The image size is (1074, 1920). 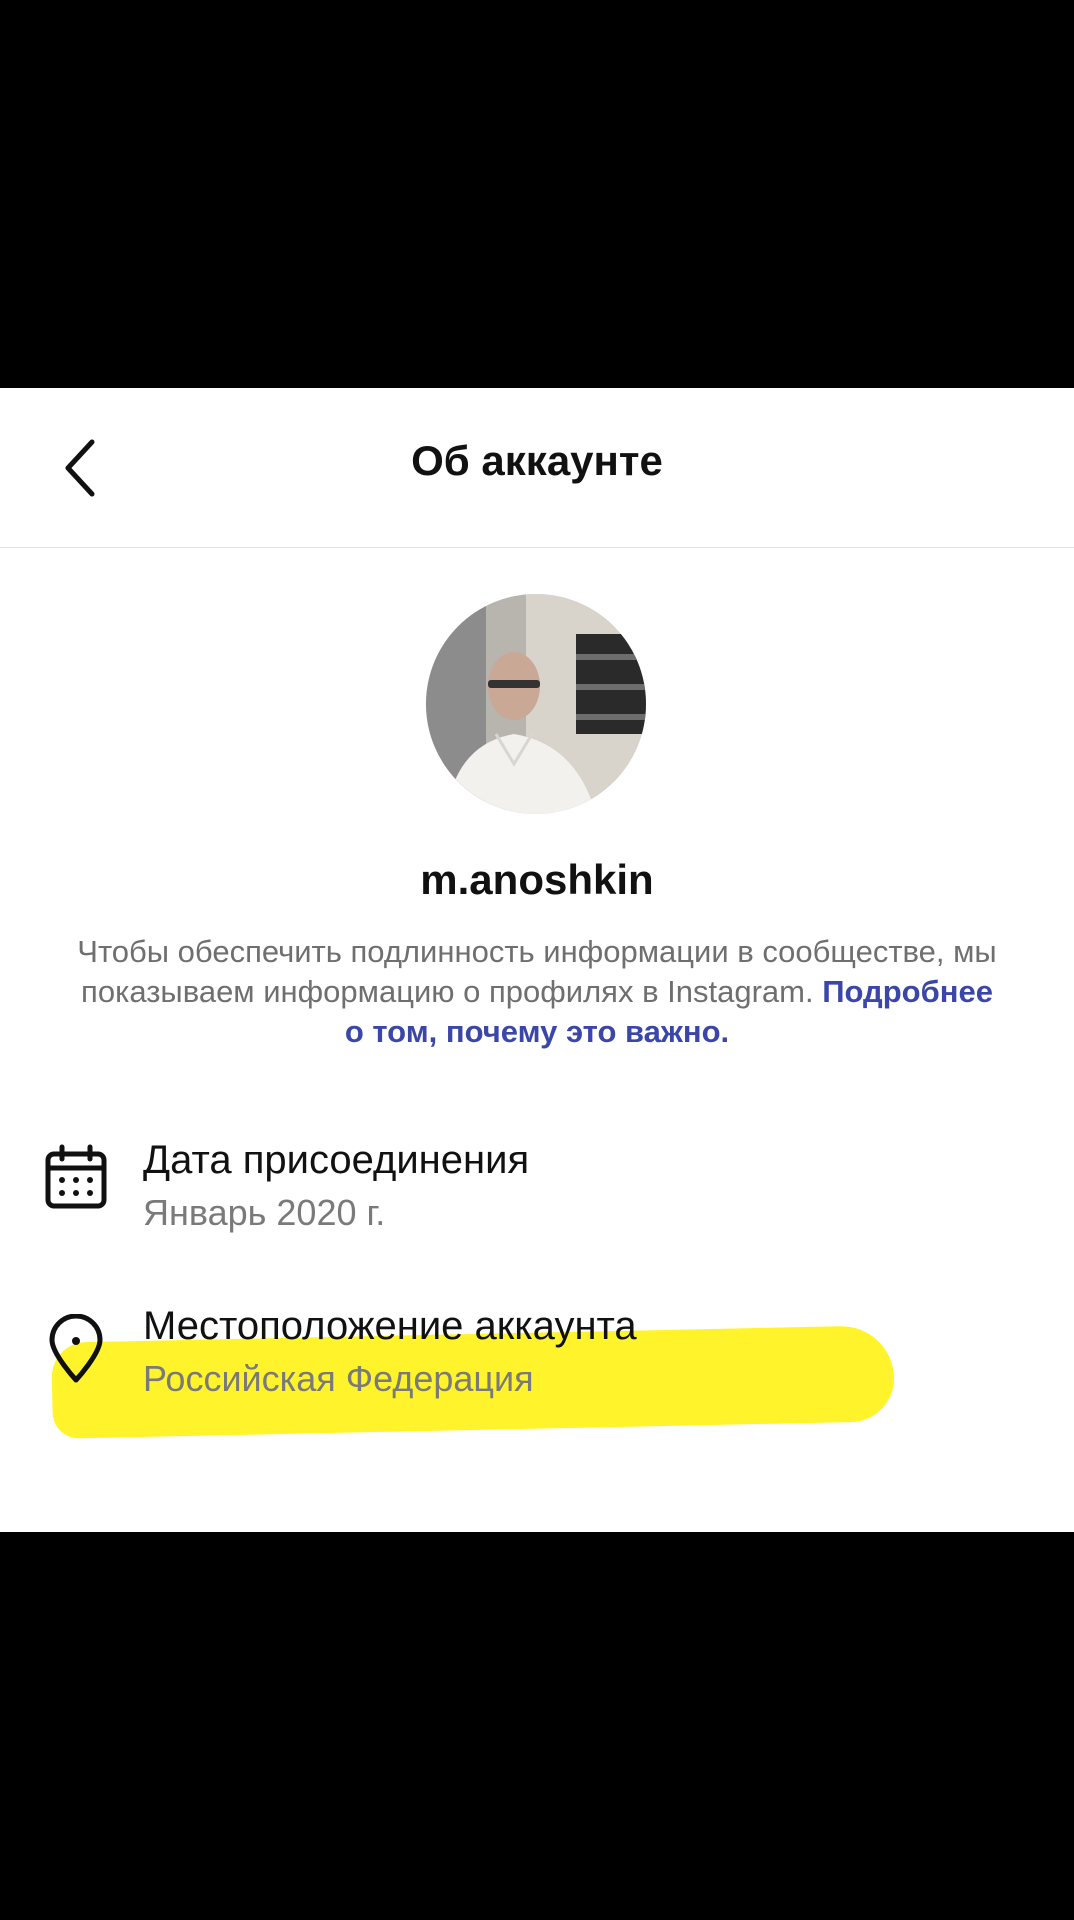 I want to click on chevron-left-icon, so click(x=80, y=468).